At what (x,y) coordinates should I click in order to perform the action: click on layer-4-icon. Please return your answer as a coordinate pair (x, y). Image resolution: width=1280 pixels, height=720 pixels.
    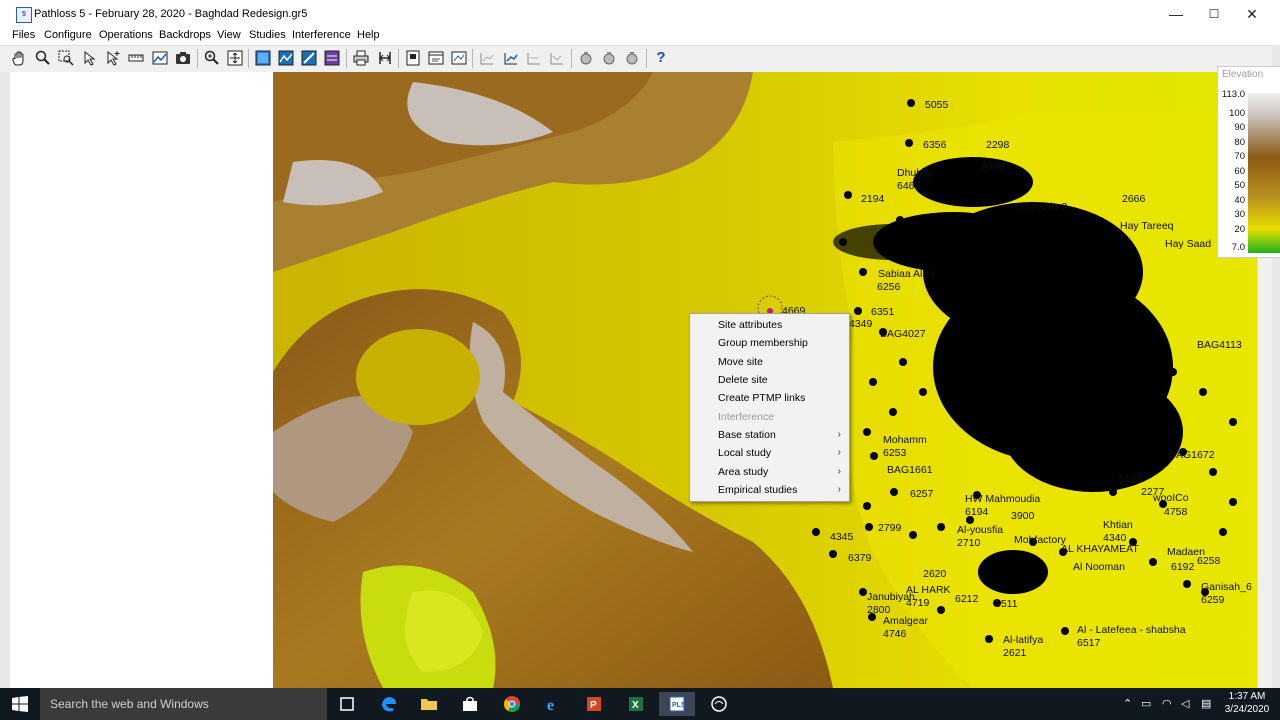
    Looking at the image, I should click on (557, 58).